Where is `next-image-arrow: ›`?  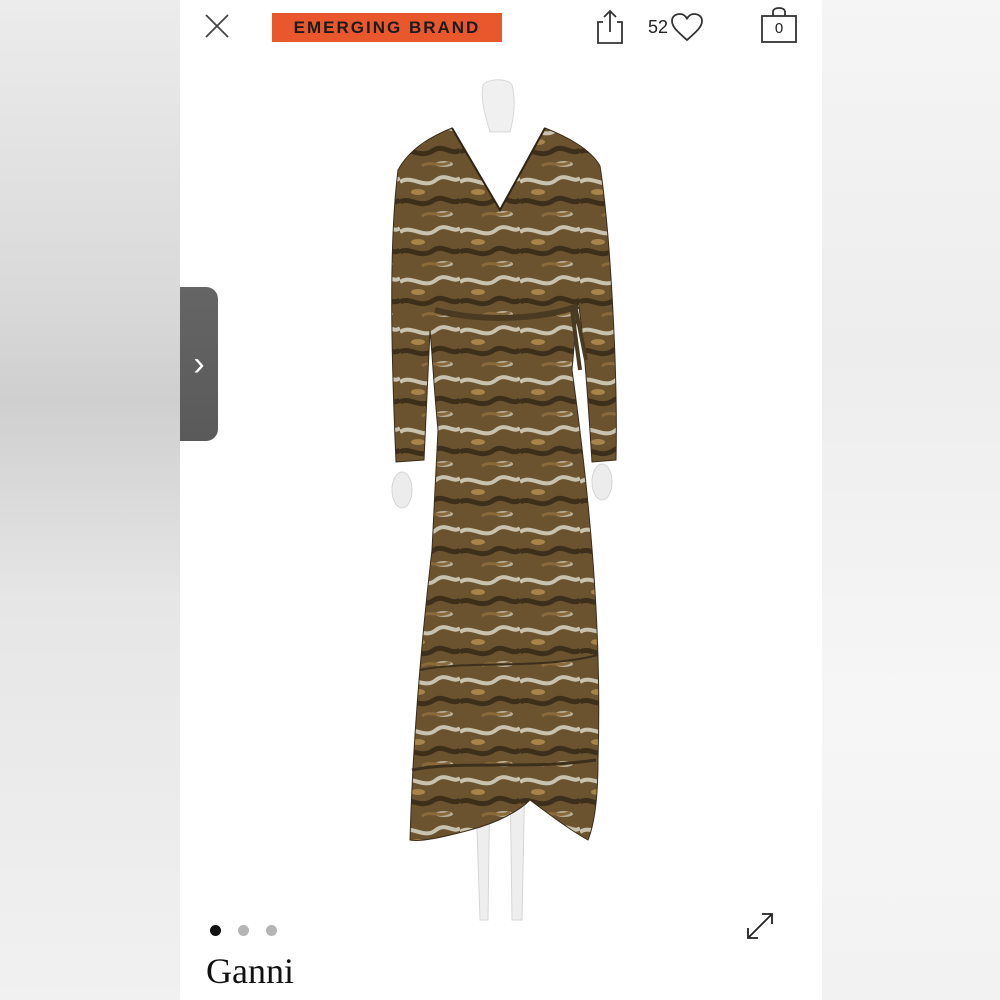 next-image-arrow: › is located at coordinates (199, 364).